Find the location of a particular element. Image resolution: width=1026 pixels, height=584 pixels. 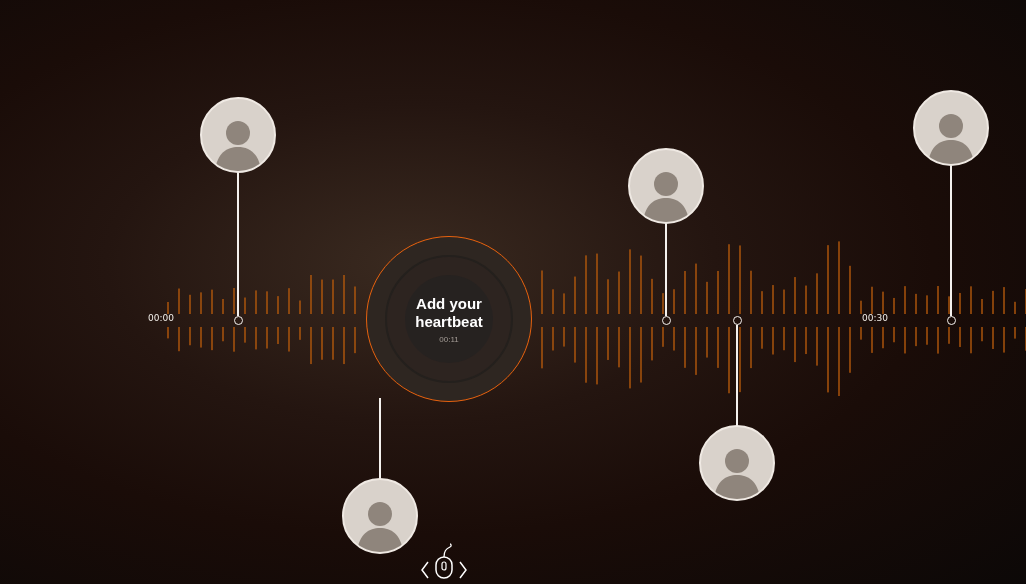

mouse-icon is located at coordinates (444, 561).